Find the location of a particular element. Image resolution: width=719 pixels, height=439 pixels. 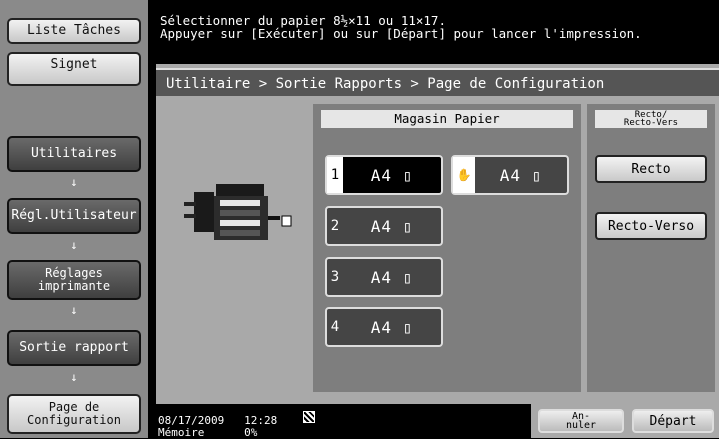

duplex-panel is located at coordinates (651, 248).